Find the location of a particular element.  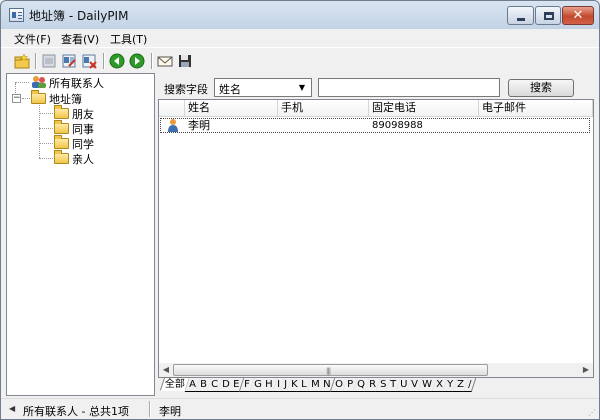

collapse-toggle: − is located at coordinates (16, 98).